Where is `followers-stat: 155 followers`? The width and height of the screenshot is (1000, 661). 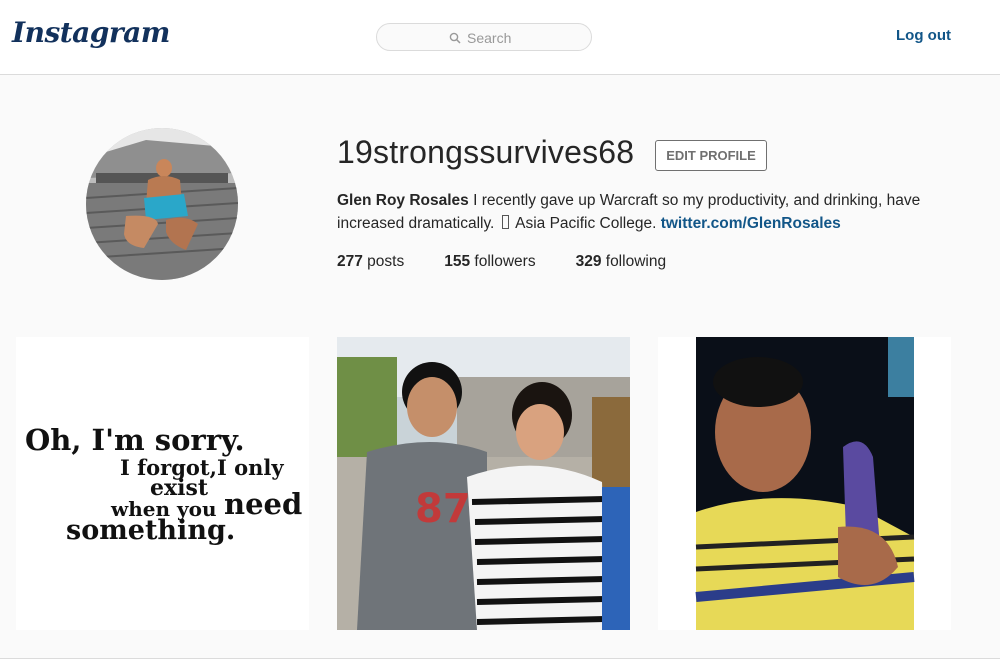
followers-stat: 155 followers is located at coordinates (489, 262).